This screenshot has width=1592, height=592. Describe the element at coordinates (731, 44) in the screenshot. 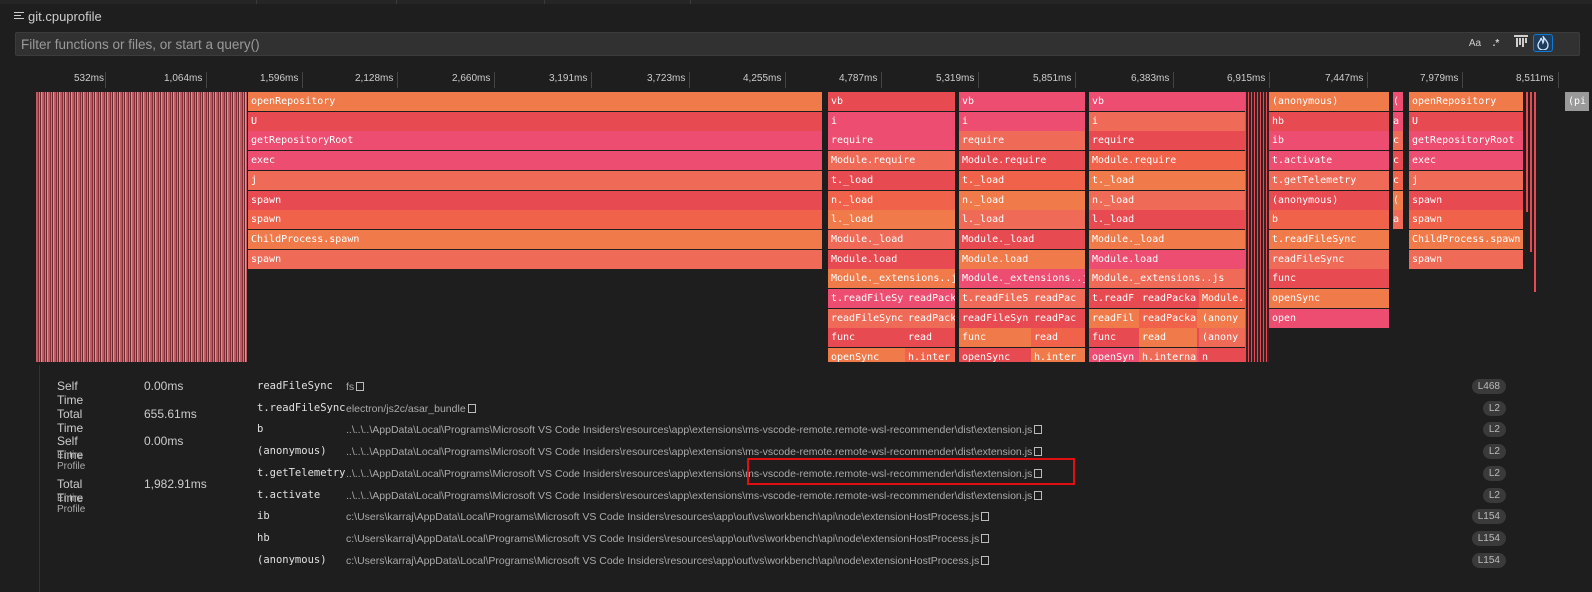

I see `filter-input` at that location.